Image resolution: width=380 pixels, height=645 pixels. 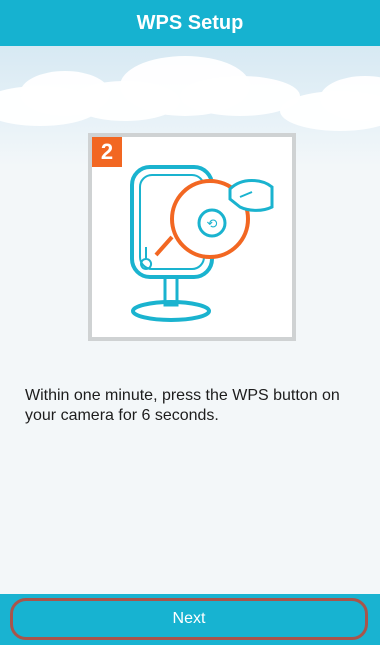 I want to click on next-button: Next, so click(x=189, y=619).